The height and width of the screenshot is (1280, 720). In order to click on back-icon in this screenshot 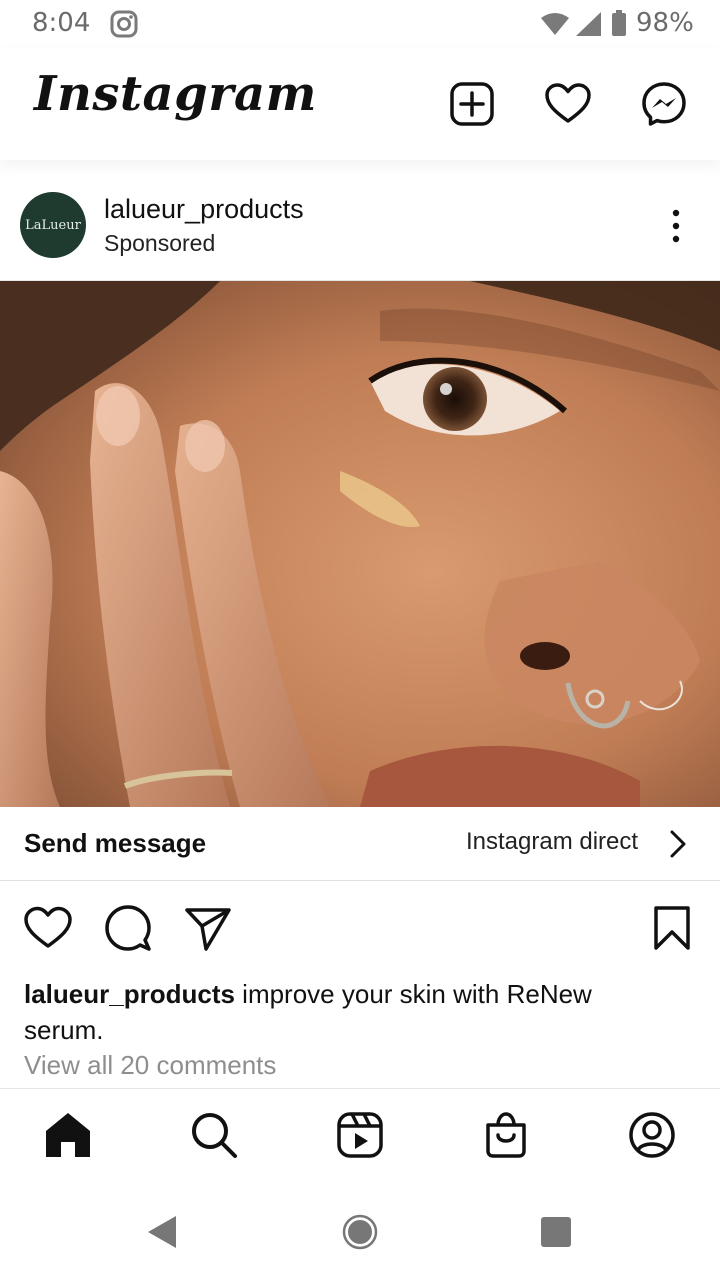, I will do `click(162, 1232)`.